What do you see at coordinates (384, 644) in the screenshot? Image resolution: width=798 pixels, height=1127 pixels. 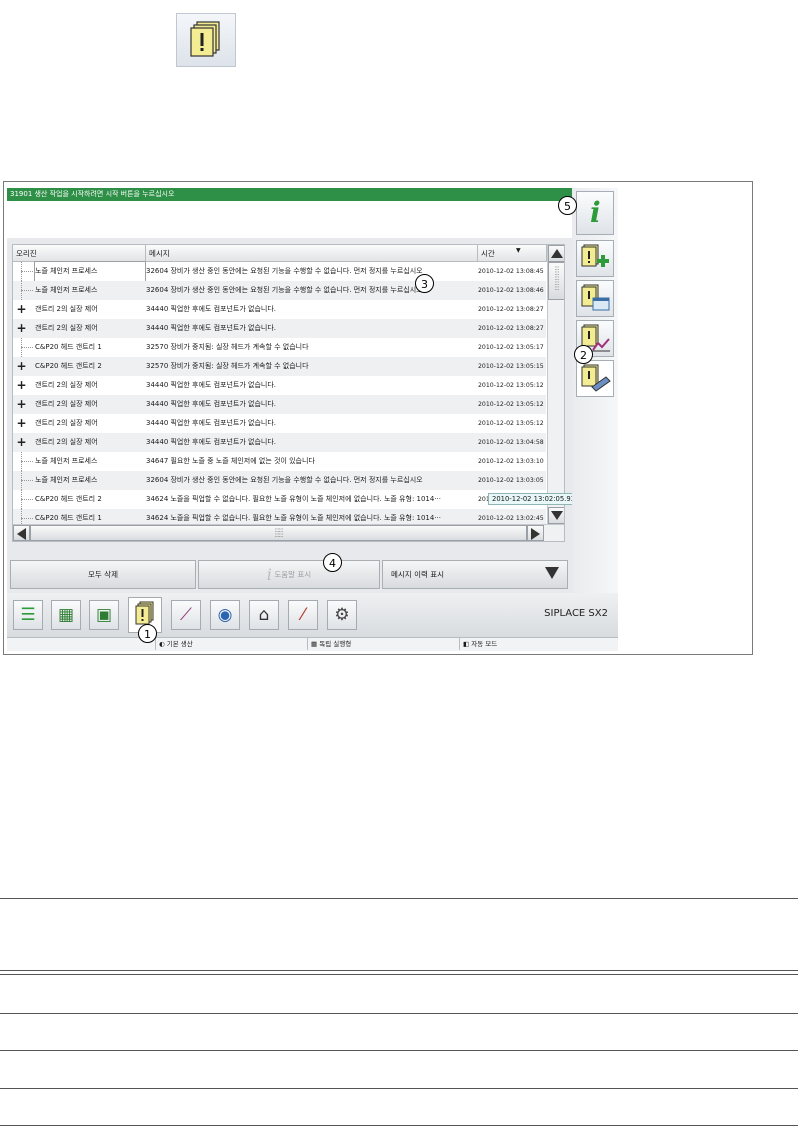 I see `footer-independent-run: ▦ 독립 실행형` at bounding box center [384, 644].